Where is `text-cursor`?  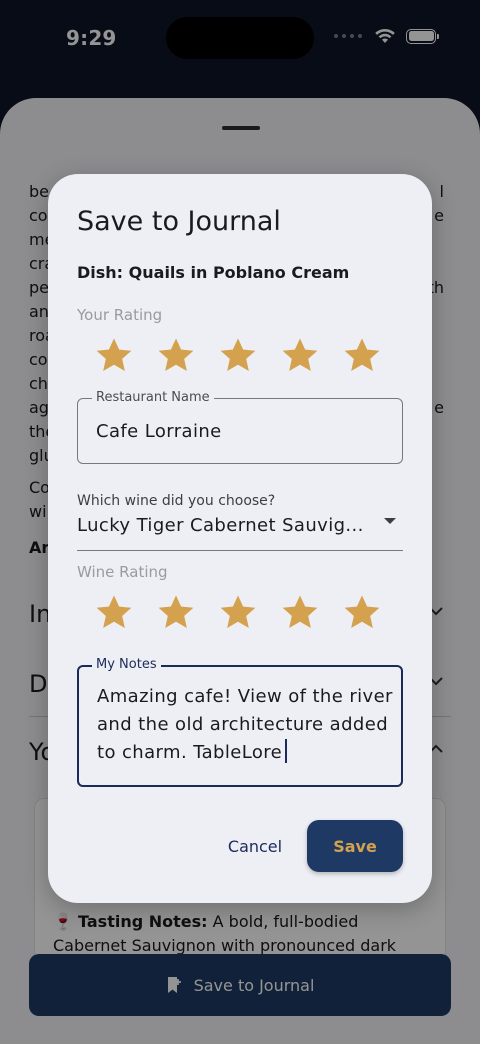 text-cursor is located at coordinates (286, 751).